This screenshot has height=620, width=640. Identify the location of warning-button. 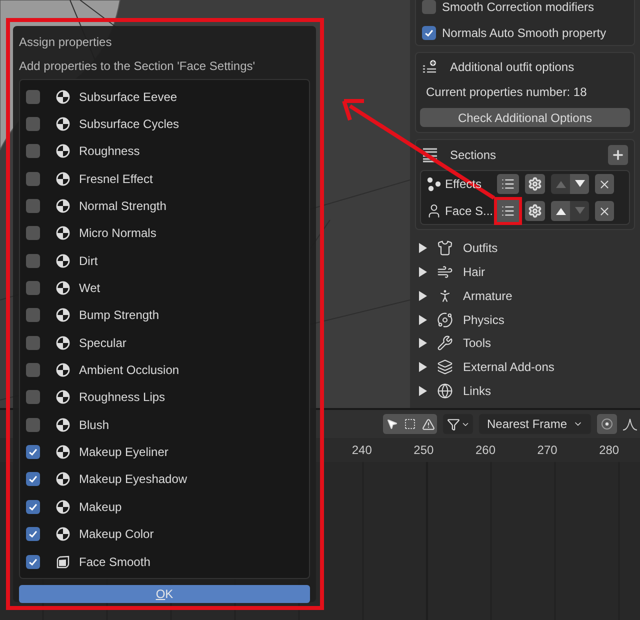
(428, 424).